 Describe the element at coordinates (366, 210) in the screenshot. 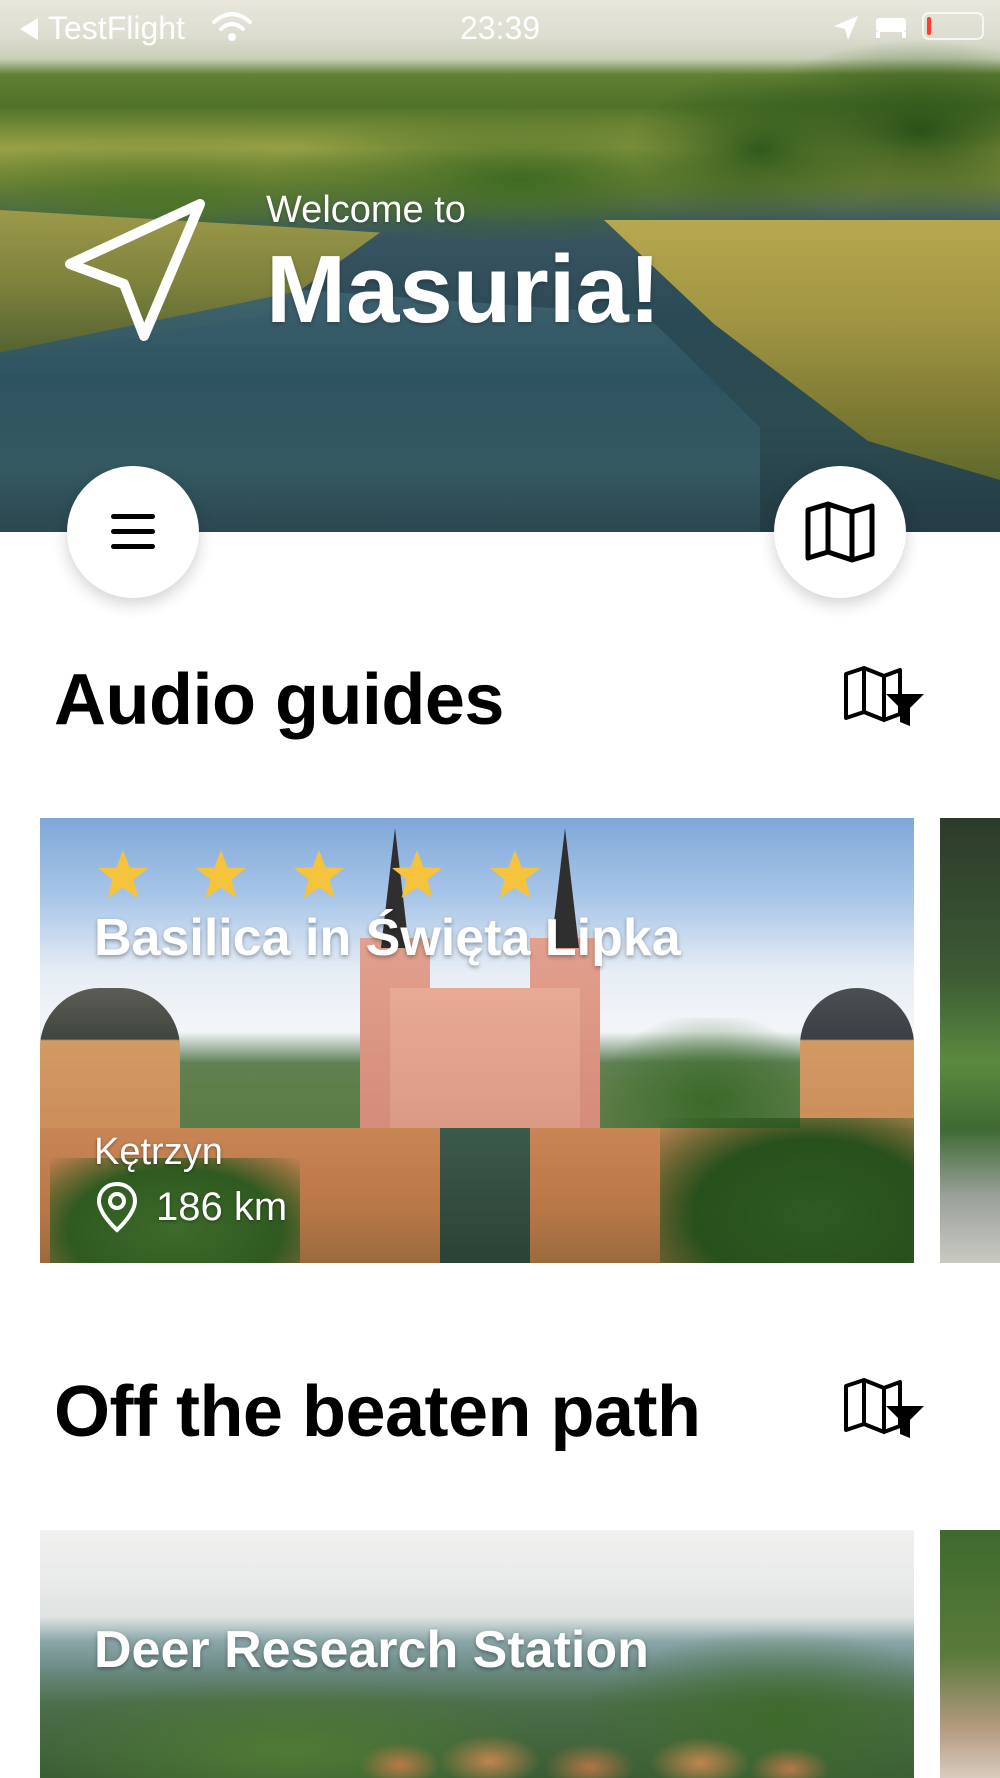

I see `welcome-label: Welcome to` at that location.